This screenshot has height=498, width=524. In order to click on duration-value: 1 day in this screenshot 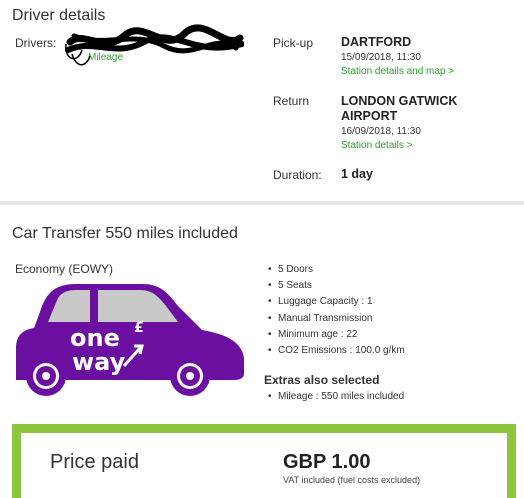, I will do `click(357, 174)`.